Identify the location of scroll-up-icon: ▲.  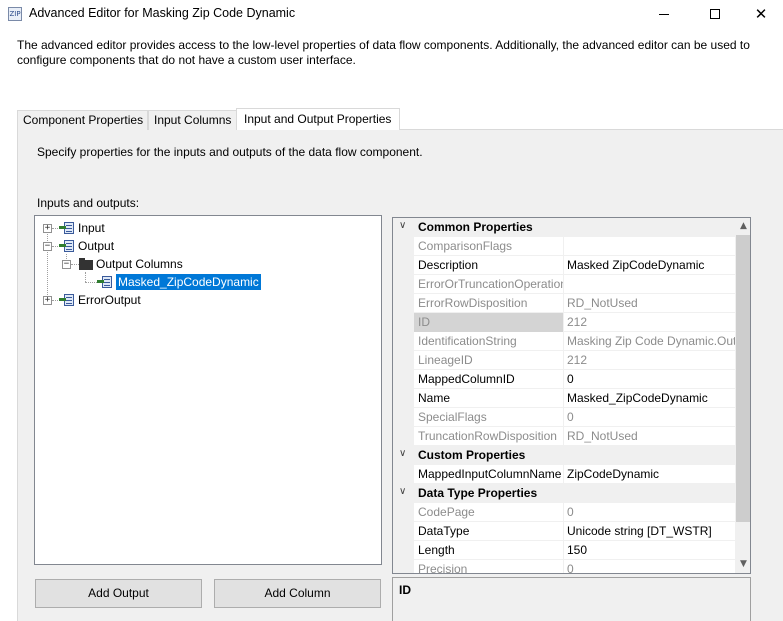
(742, 226).